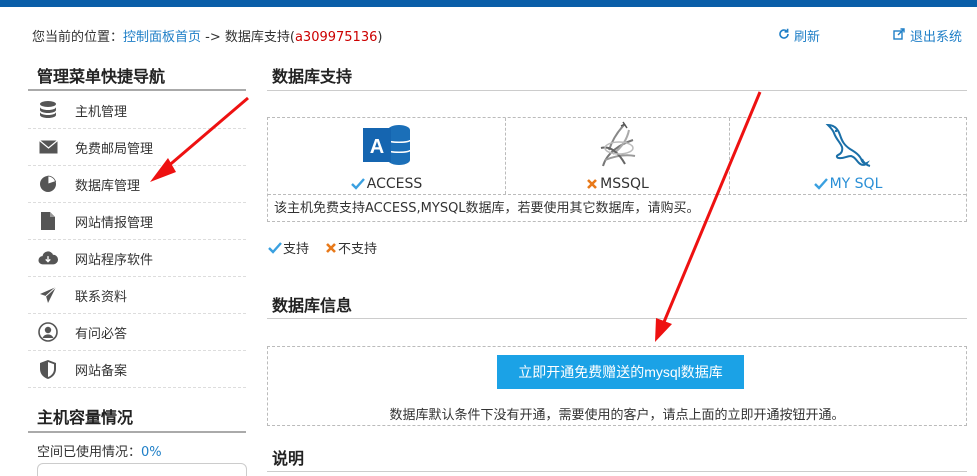  Describe the element at coordinates (114, 223) in the screenshot. I see `sidebar-item-label: 网站情报管理` at that location.